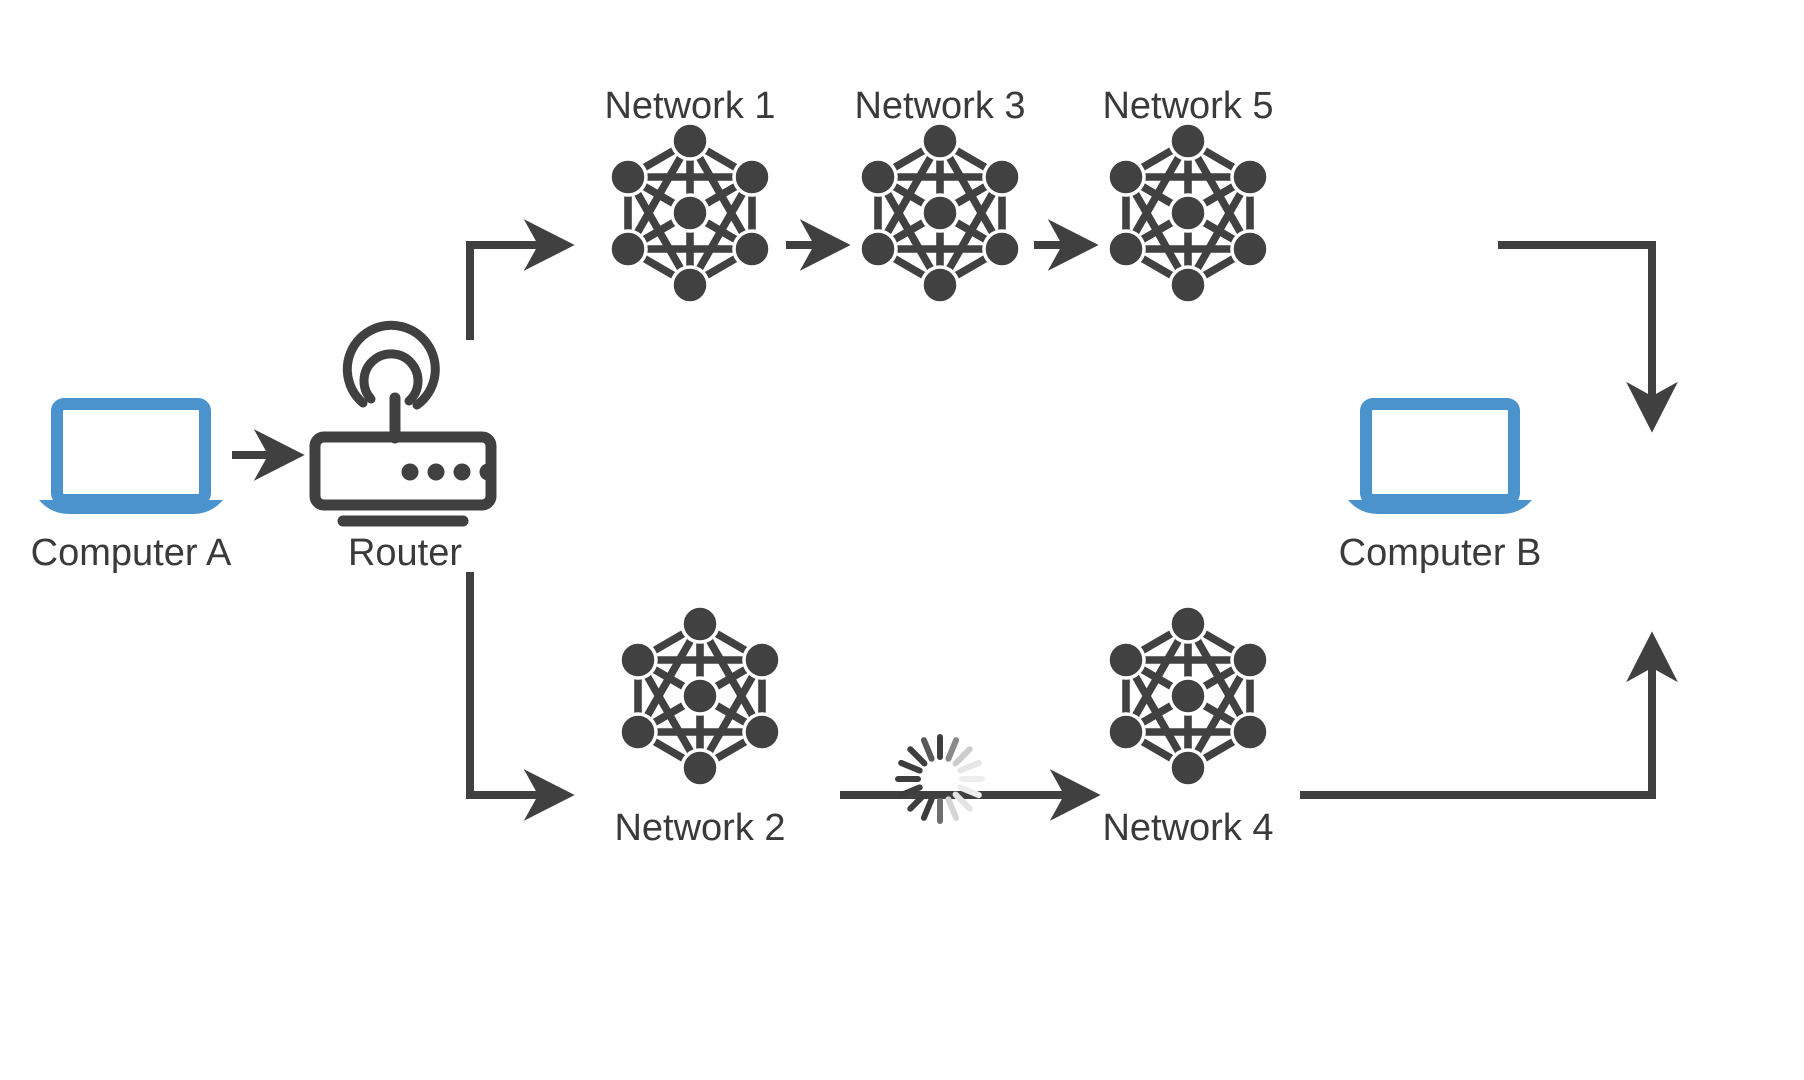 The width and height of the screenshot is (1804, 1080). I want to click on node-network-5: Network 5, so click(1188, 194).